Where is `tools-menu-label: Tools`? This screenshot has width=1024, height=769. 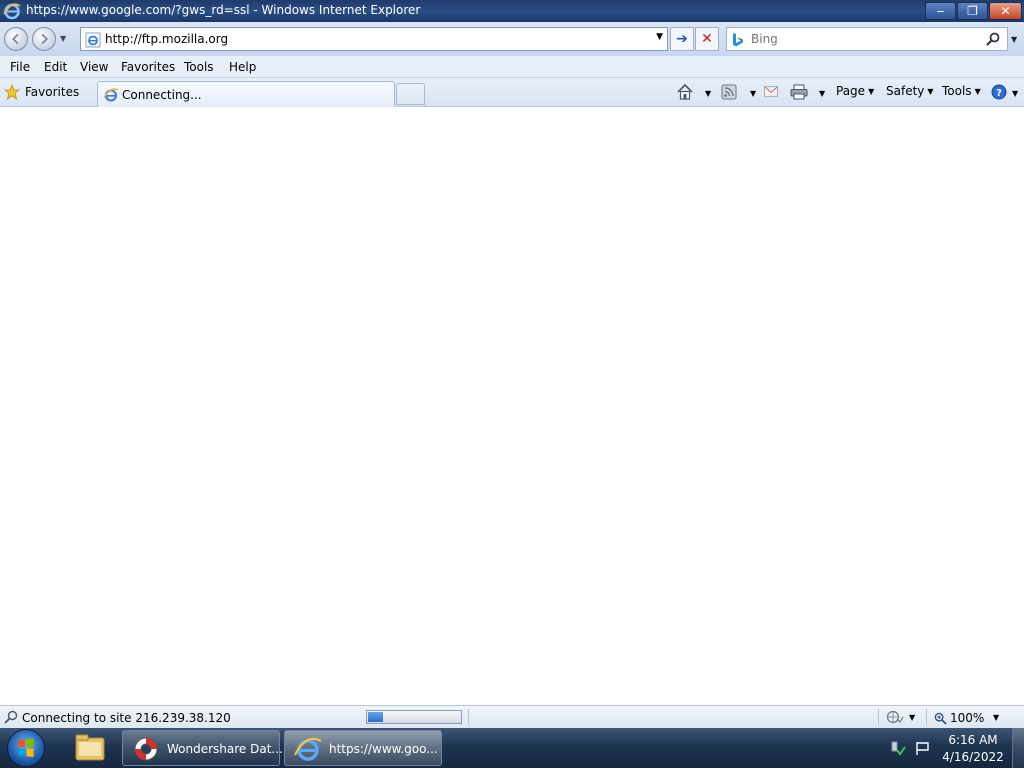
tools-menu-label: Tools is located at coordinates (957, 91).